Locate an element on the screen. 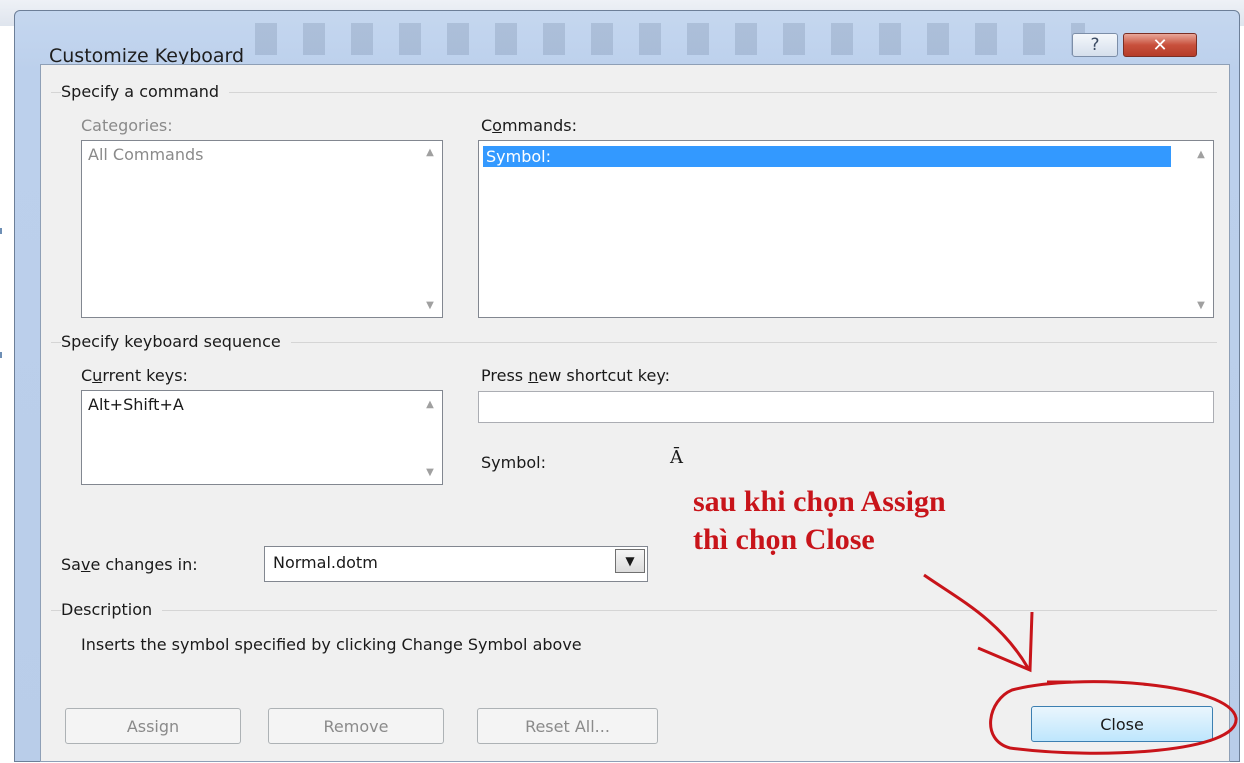  commands-list: Symbol: ▲ ▼ is located at coordinates (846, 229).